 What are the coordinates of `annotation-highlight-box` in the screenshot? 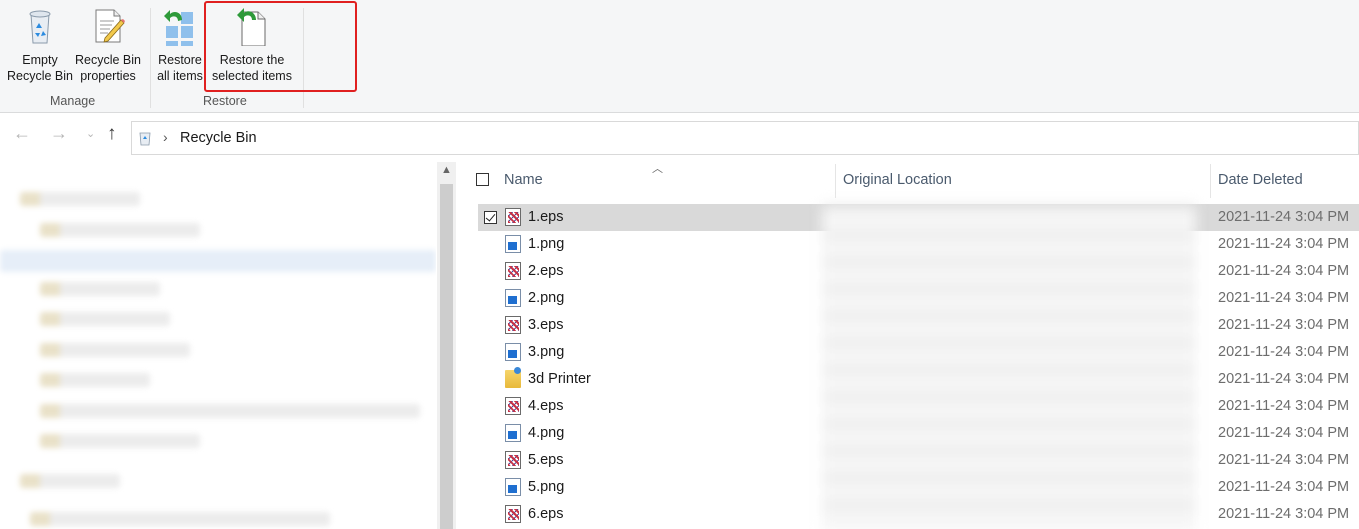 It's located at (280, 46).